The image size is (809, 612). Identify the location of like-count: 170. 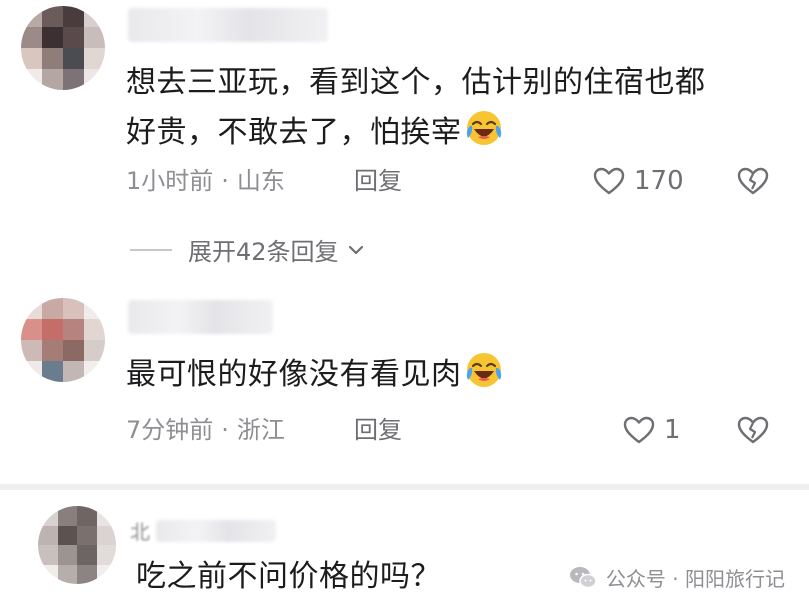
(659, 181).